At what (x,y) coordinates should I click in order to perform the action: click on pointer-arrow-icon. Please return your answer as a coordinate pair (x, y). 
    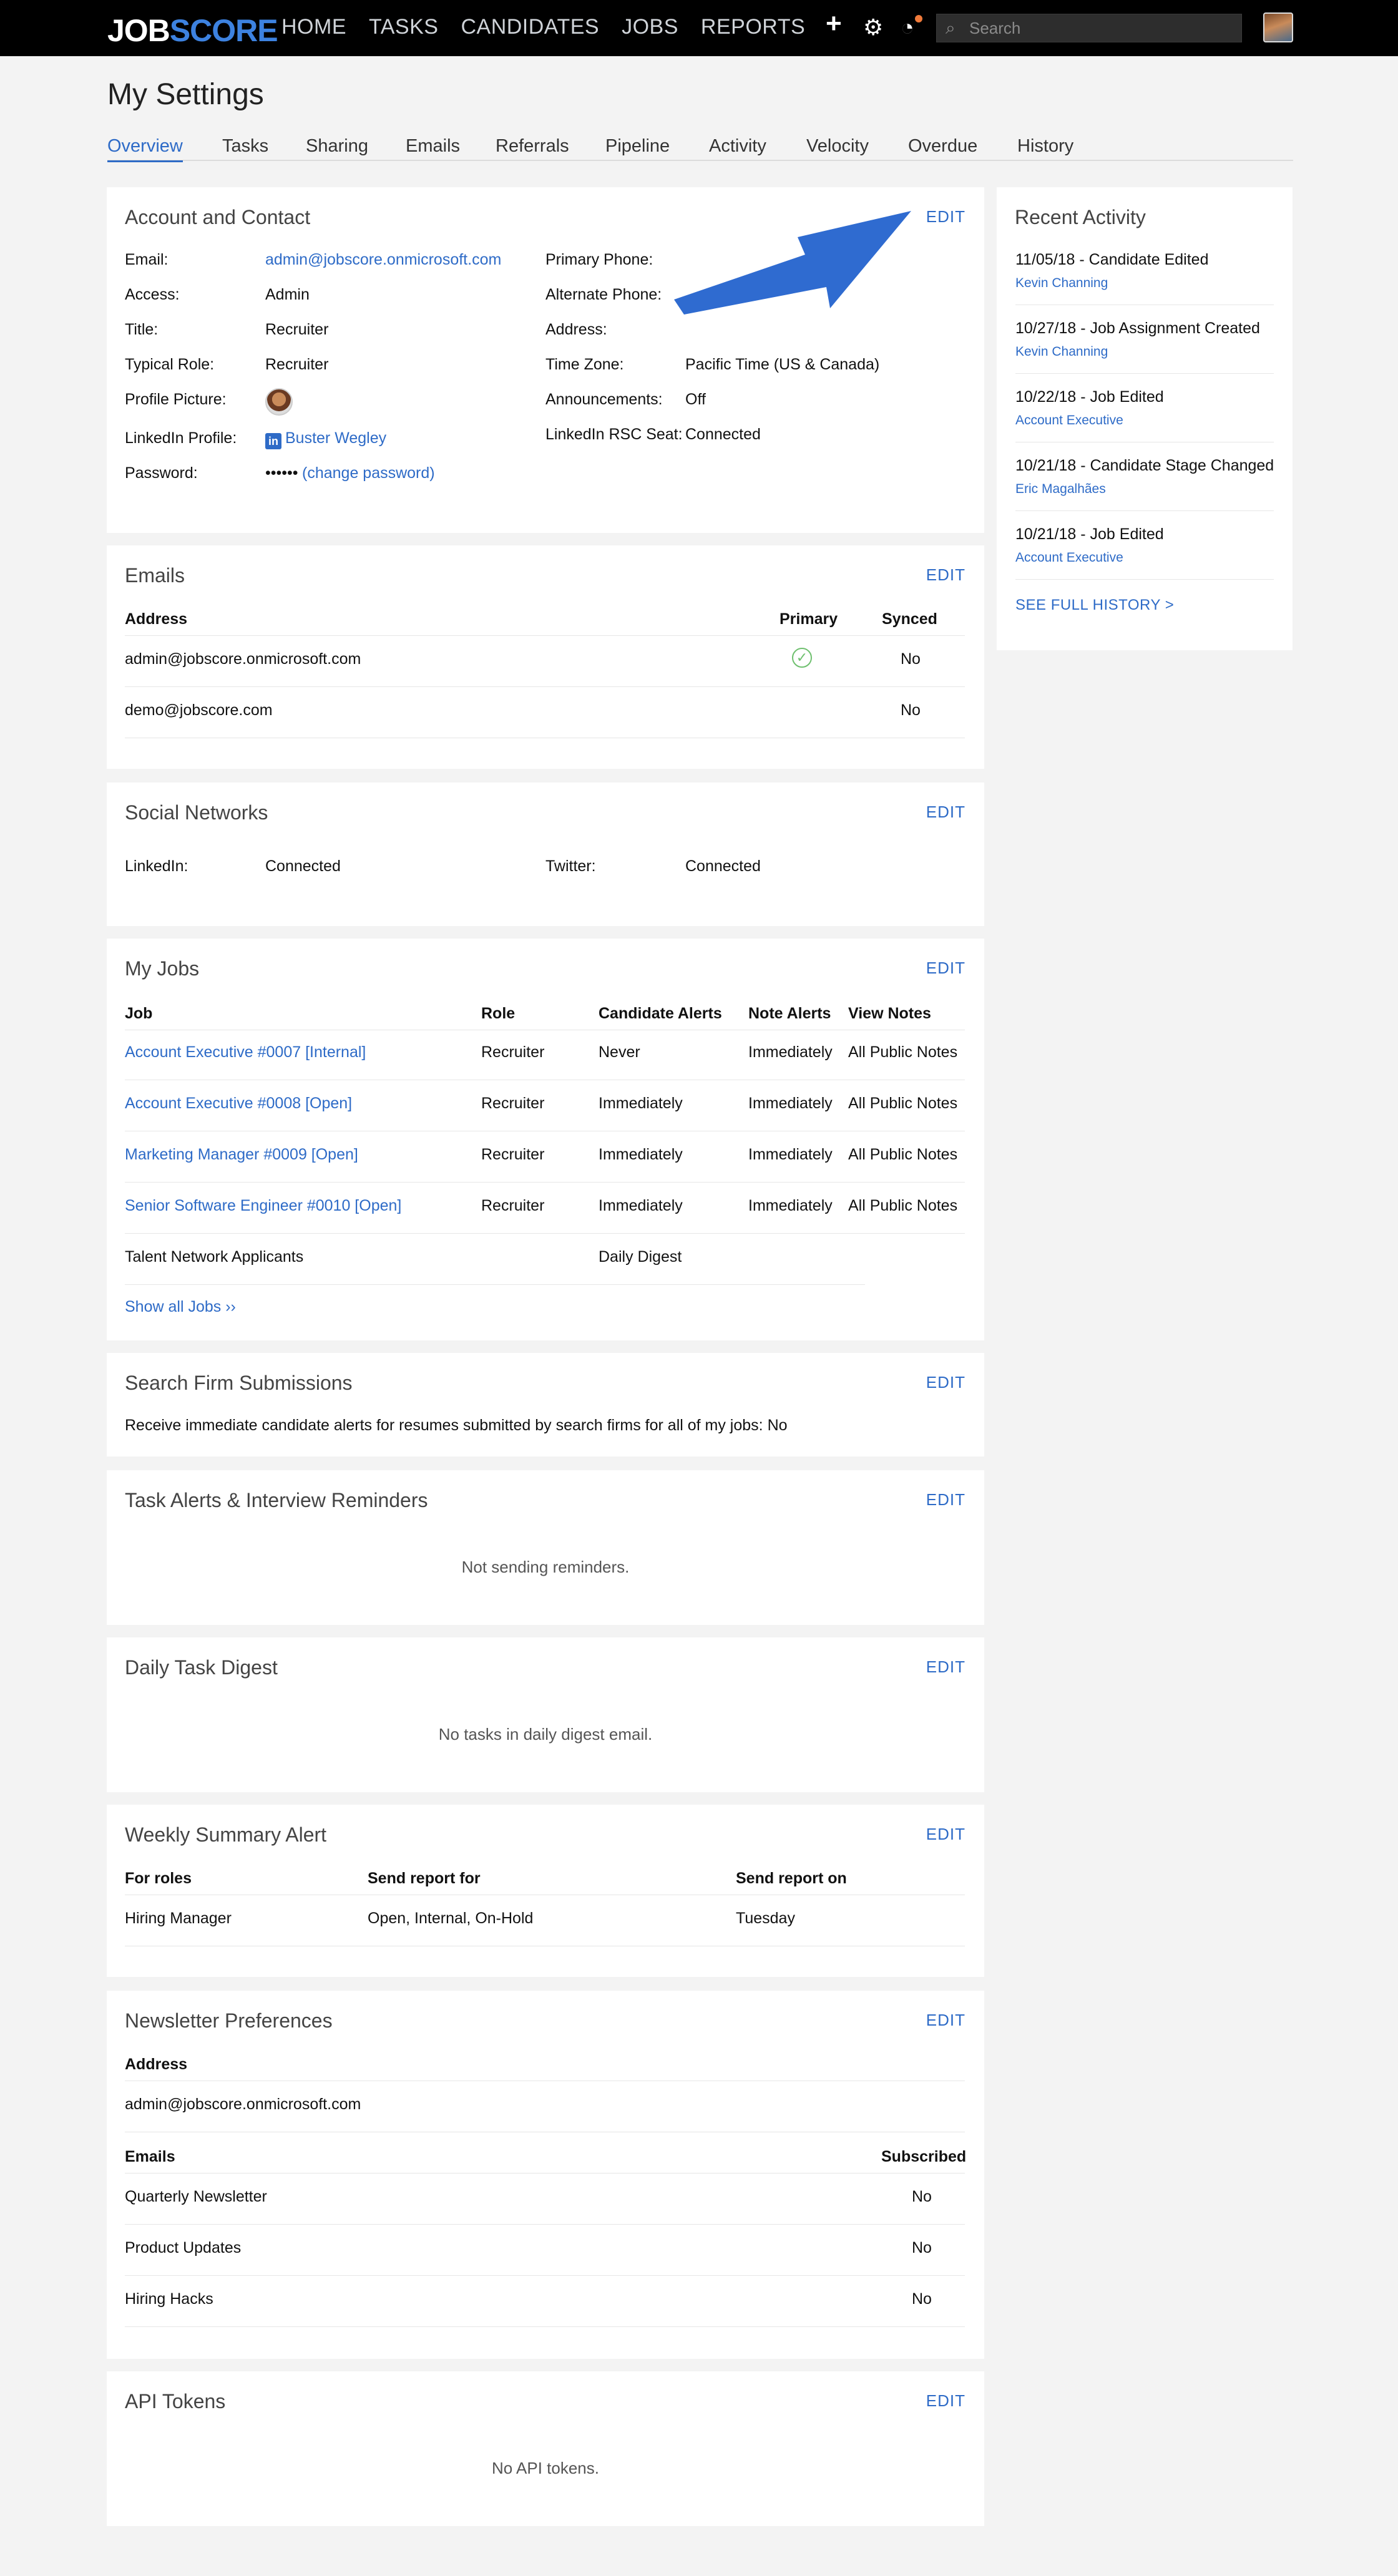
    Looking at the image, I should click on (792, 263).